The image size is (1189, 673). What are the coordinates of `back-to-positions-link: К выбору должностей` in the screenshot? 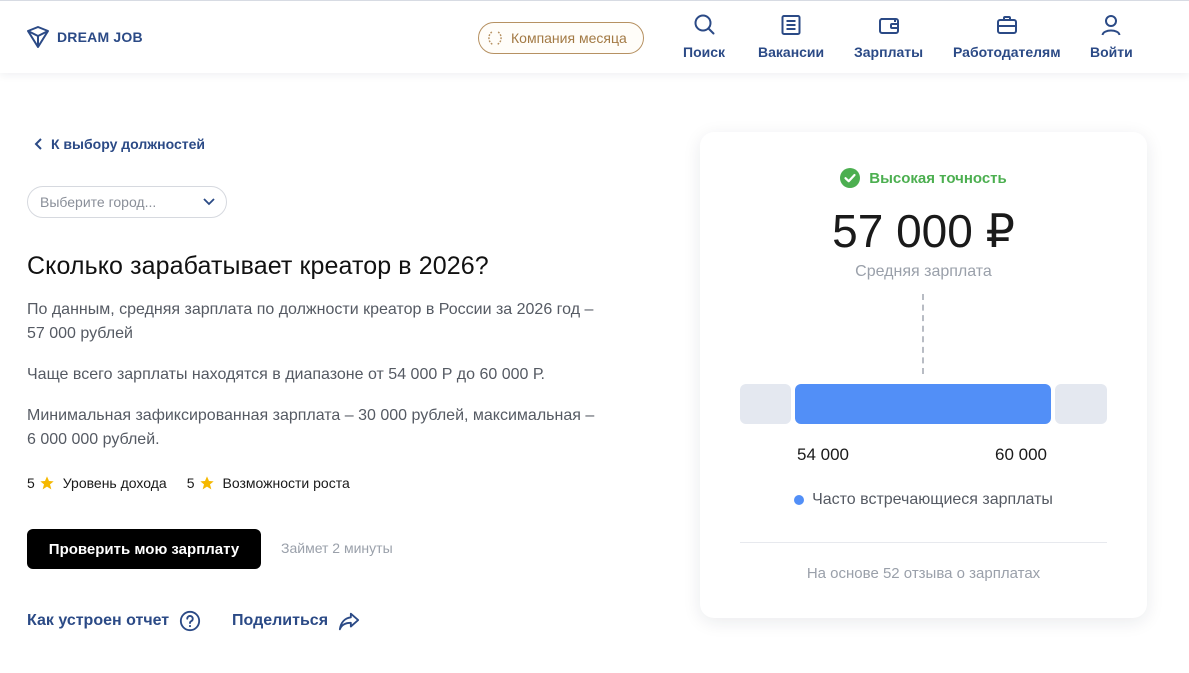 It's located at (119, 144).